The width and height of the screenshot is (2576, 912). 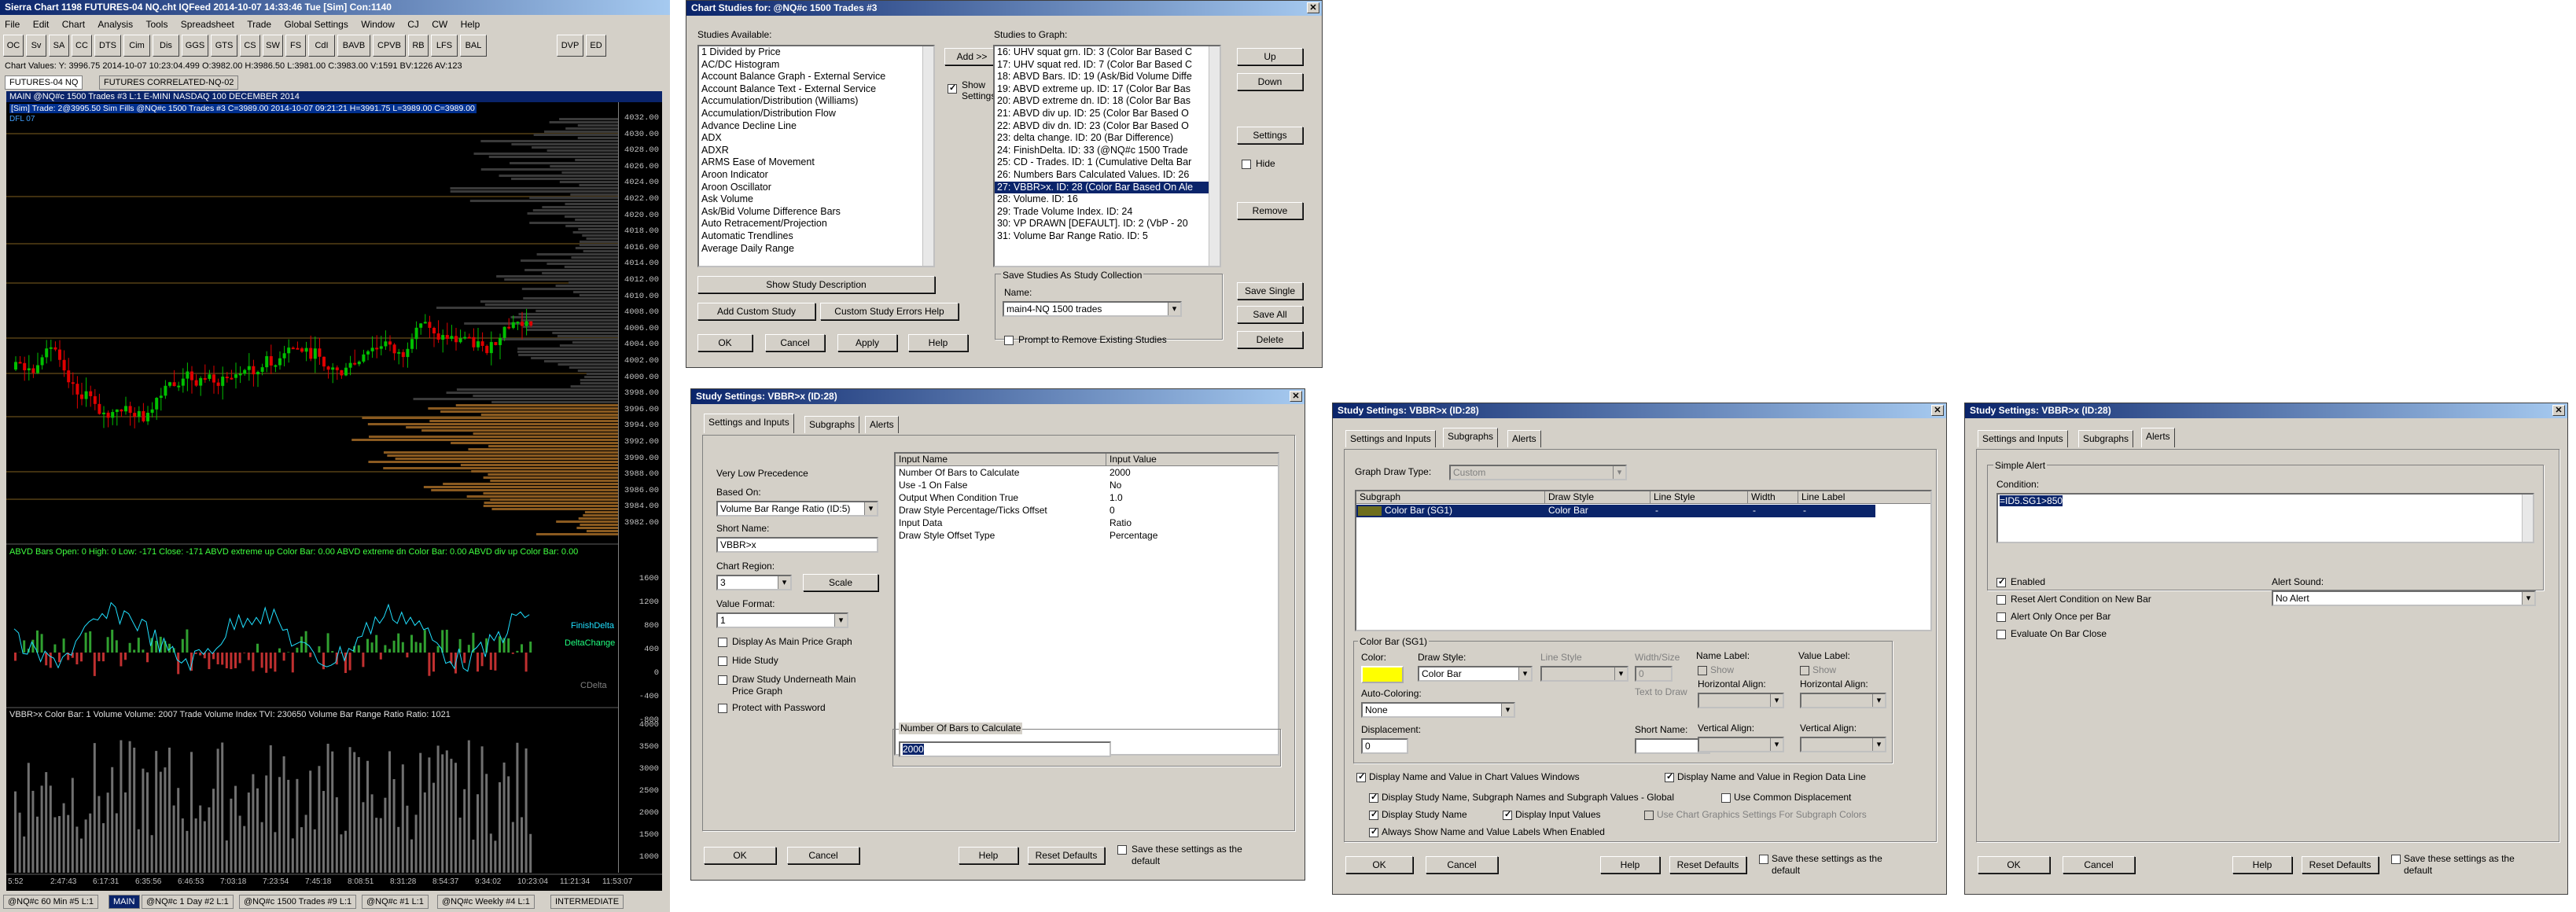 What do you see at coordinates (823, 856) in the screenshot?
I see `cancel-button: Cancel` at bounding box center [823, 856].